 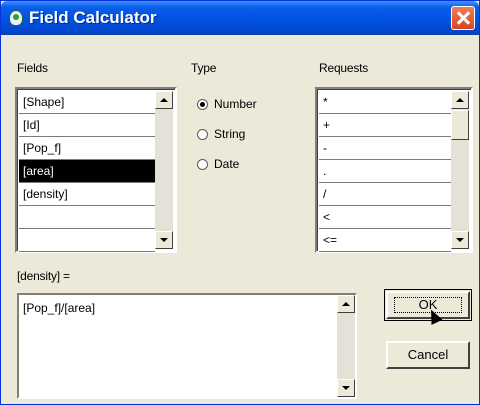 I want to click on app-icon, so click(x=16, y=18).